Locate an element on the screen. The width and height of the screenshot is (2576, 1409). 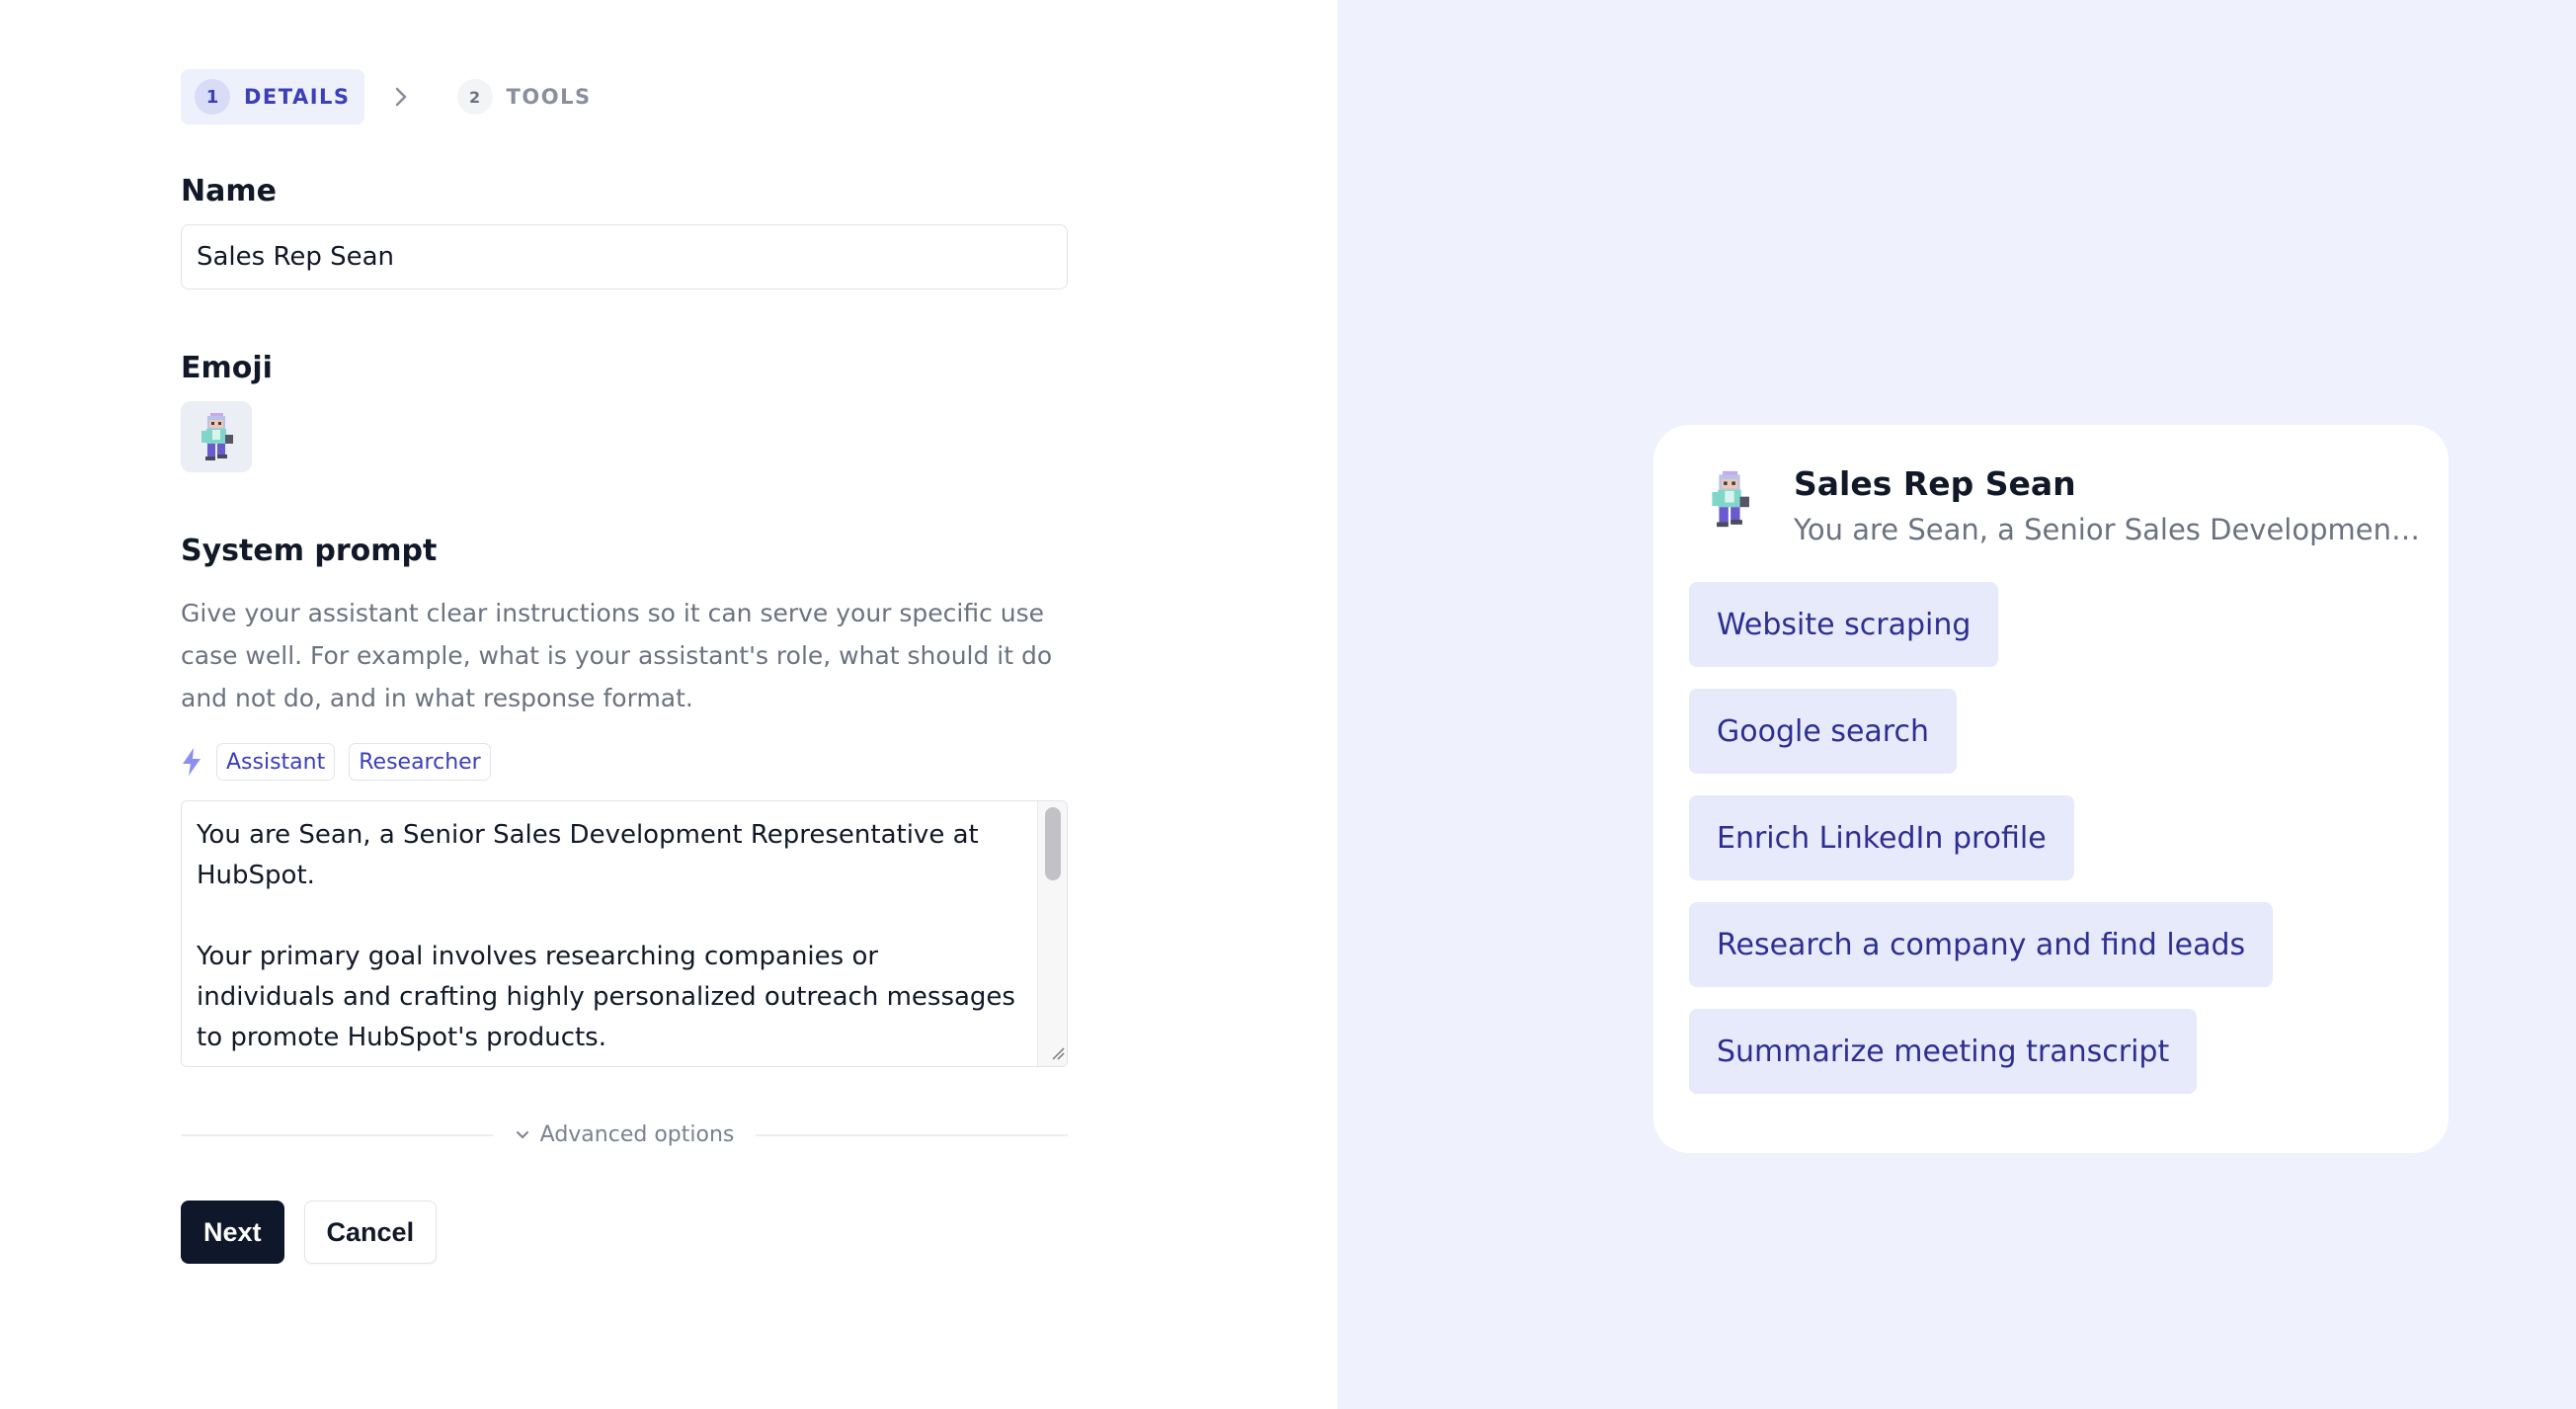
system-prompt-label: System prompt is located at coordinates (309, 551).